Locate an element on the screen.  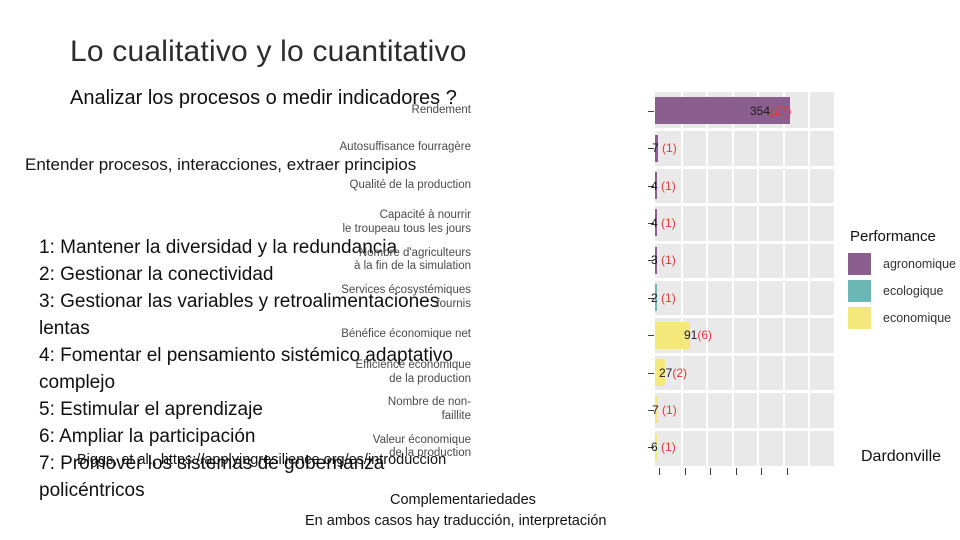
chart-y-tick-label: Nombre de non- faillite is located at coordinates (429, 409).